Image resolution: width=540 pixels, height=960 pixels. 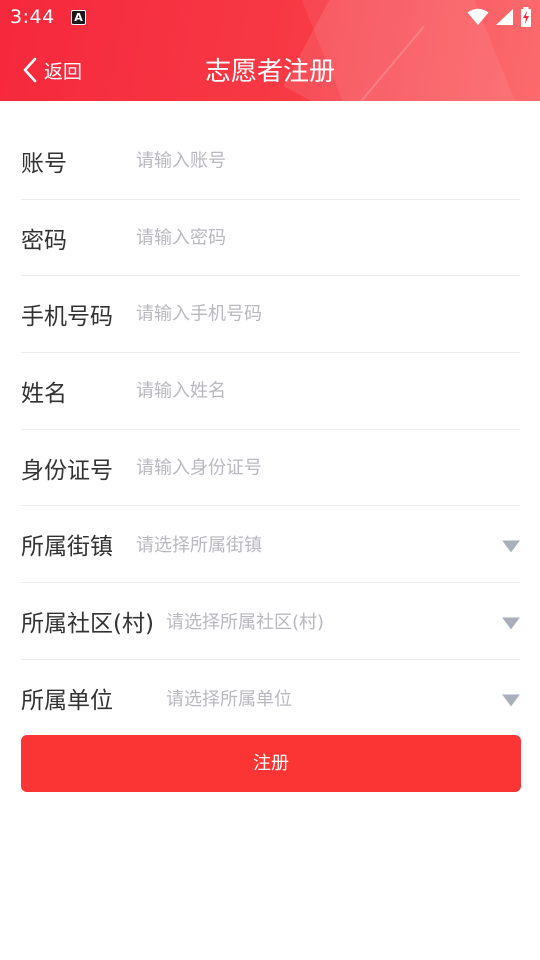 I want to click on community-placeholder: 请选择所属社区(村), so click(x=245, y=622).